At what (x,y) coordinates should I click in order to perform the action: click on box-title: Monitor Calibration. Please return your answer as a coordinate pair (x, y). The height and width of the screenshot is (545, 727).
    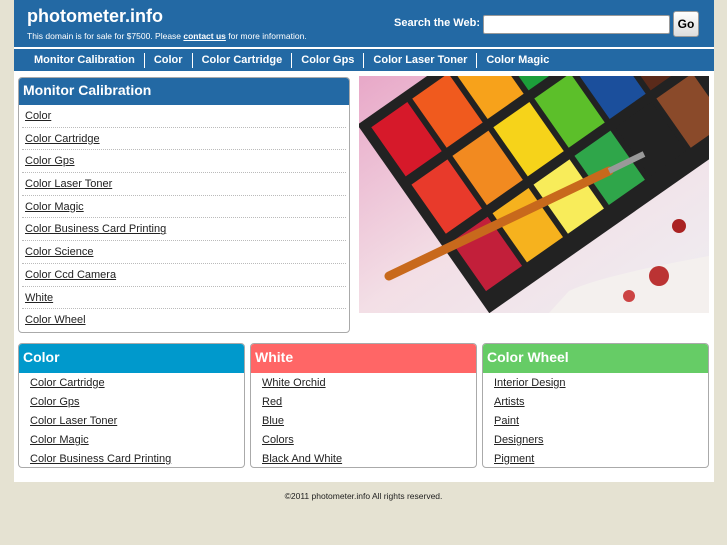
    Looking at the image, I should click on (184, 91).